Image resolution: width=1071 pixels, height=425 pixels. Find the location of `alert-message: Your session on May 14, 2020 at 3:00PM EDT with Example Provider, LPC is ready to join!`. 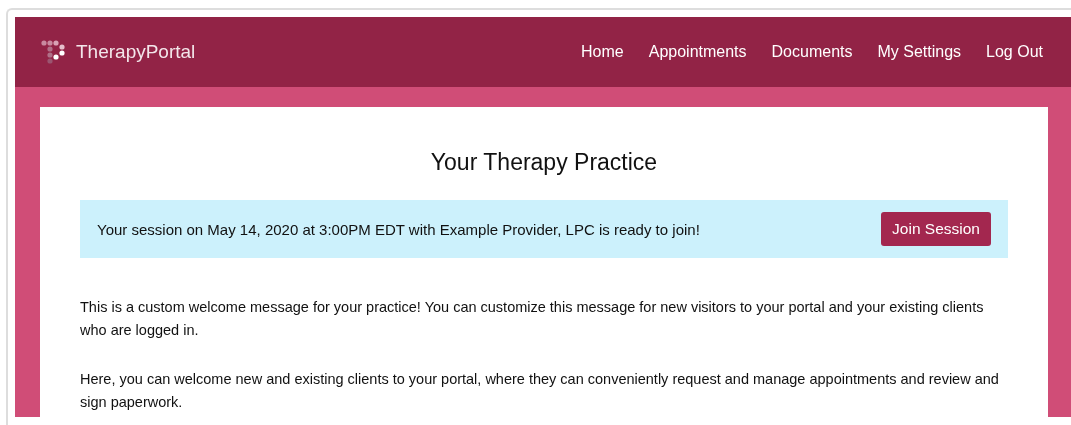

alert-message: Your session on May 14, 2020 at 3:00PM EDT with Example Provider, LPC is ready to join! is located at coordinates (398, 229).